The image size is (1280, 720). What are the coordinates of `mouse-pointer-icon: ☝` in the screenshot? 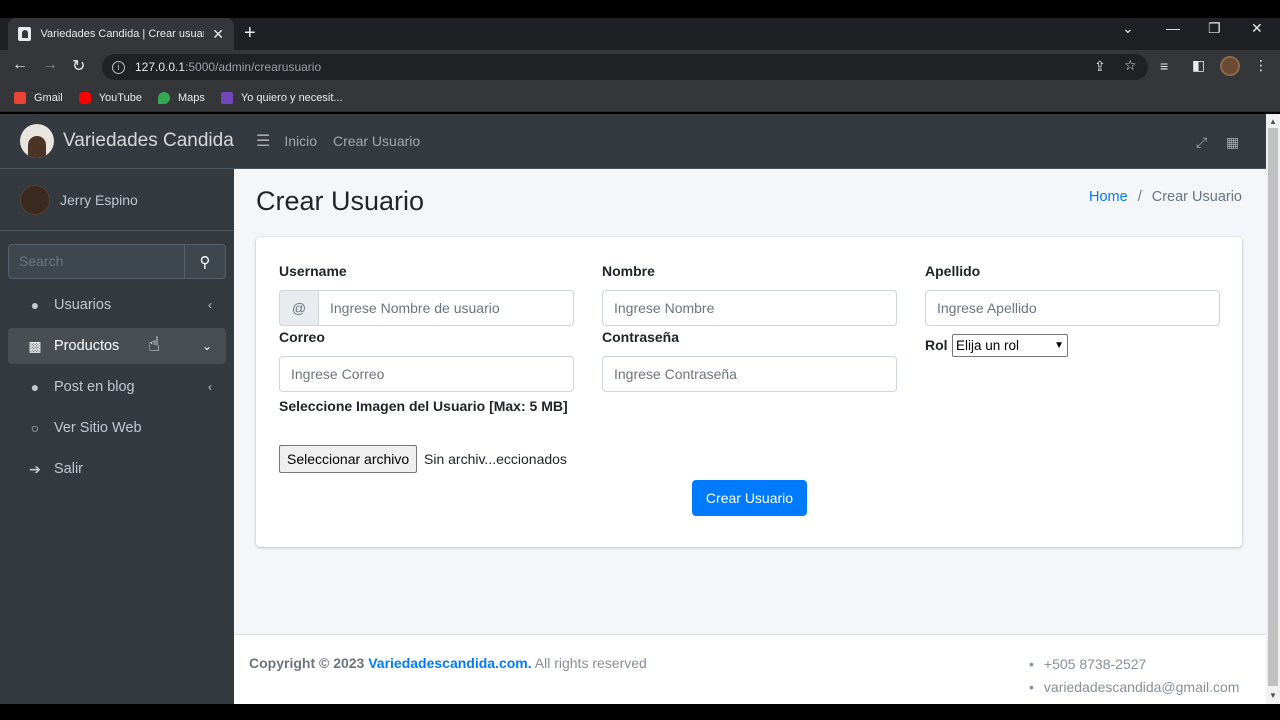 It's located at (154, 345).